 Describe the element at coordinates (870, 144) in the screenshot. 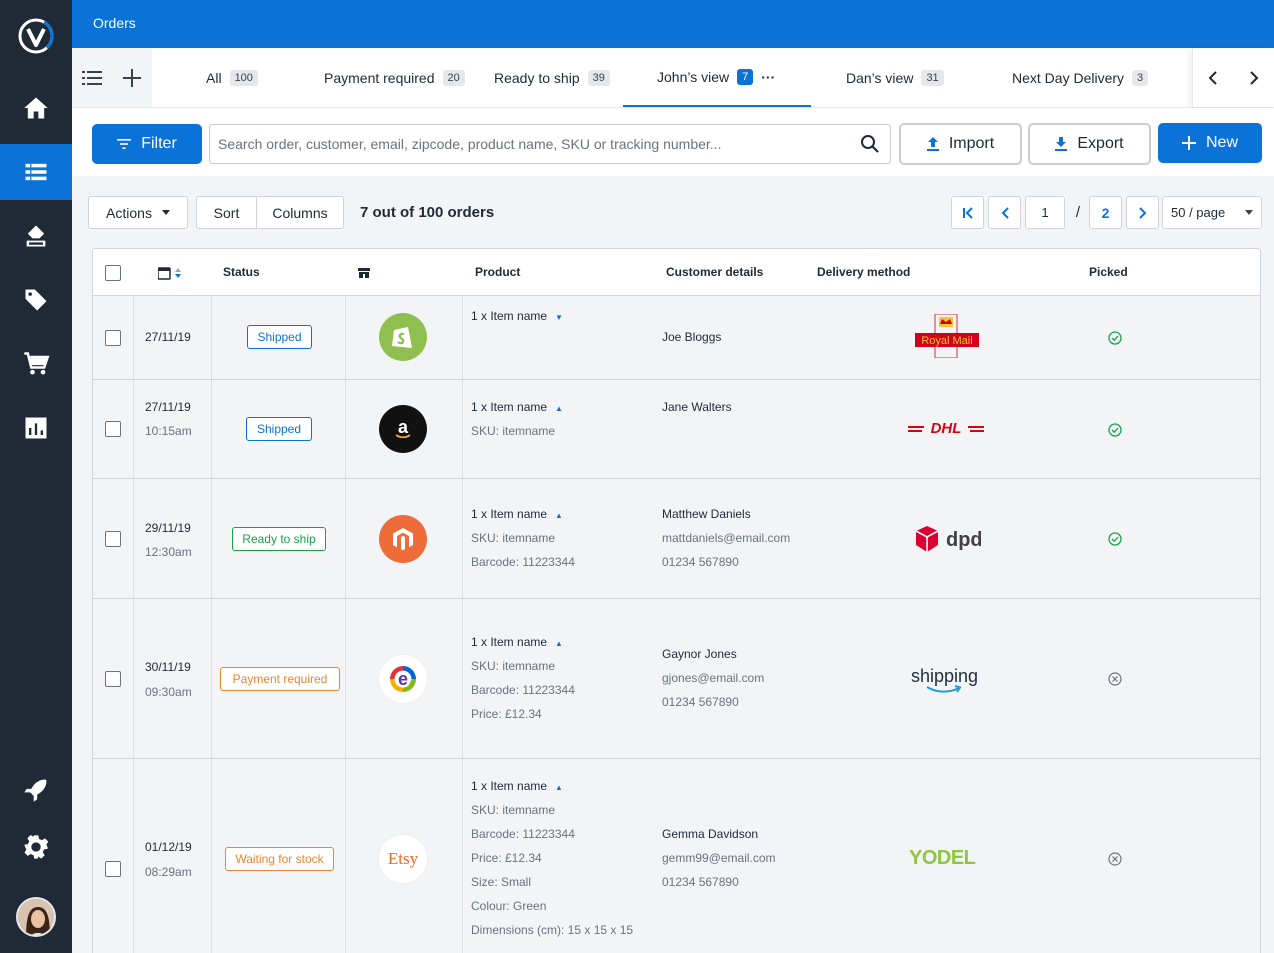

I see `search-icon` at that location.